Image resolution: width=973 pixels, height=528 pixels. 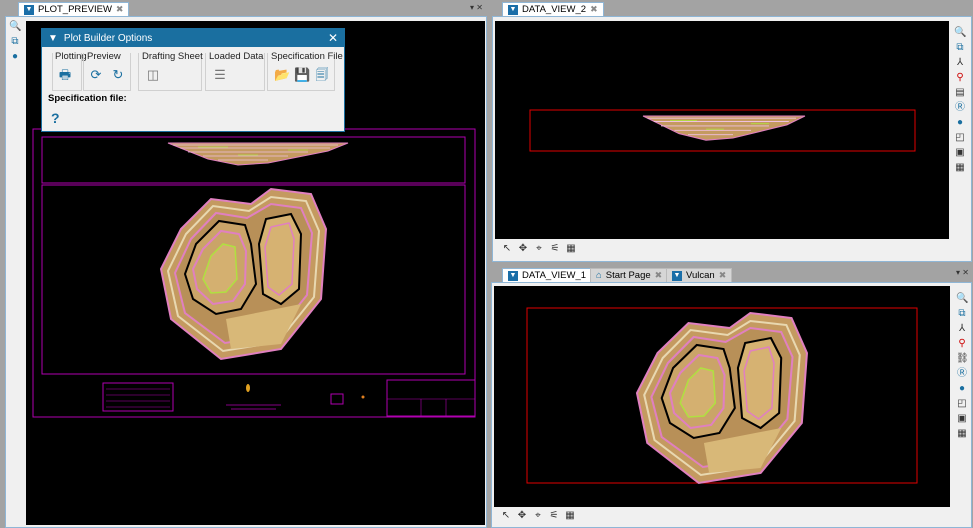 What do you see at coordinates (302, 75) in the screenshot?
I see `save-icon: 💾` at bounding box center [302, 75].